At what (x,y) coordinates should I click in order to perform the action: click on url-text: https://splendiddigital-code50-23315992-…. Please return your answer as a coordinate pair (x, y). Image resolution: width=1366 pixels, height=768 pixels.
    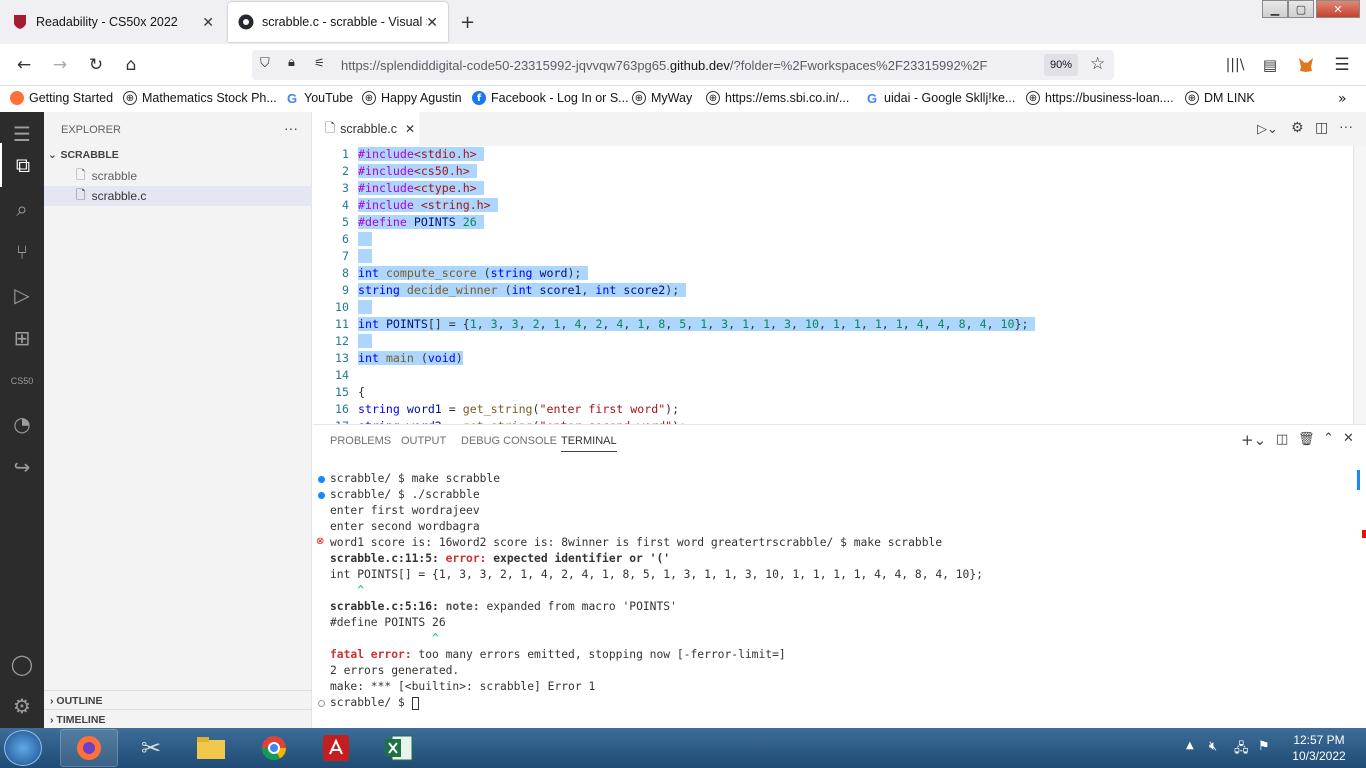
    Looking at the image, I should click on (691, 65).